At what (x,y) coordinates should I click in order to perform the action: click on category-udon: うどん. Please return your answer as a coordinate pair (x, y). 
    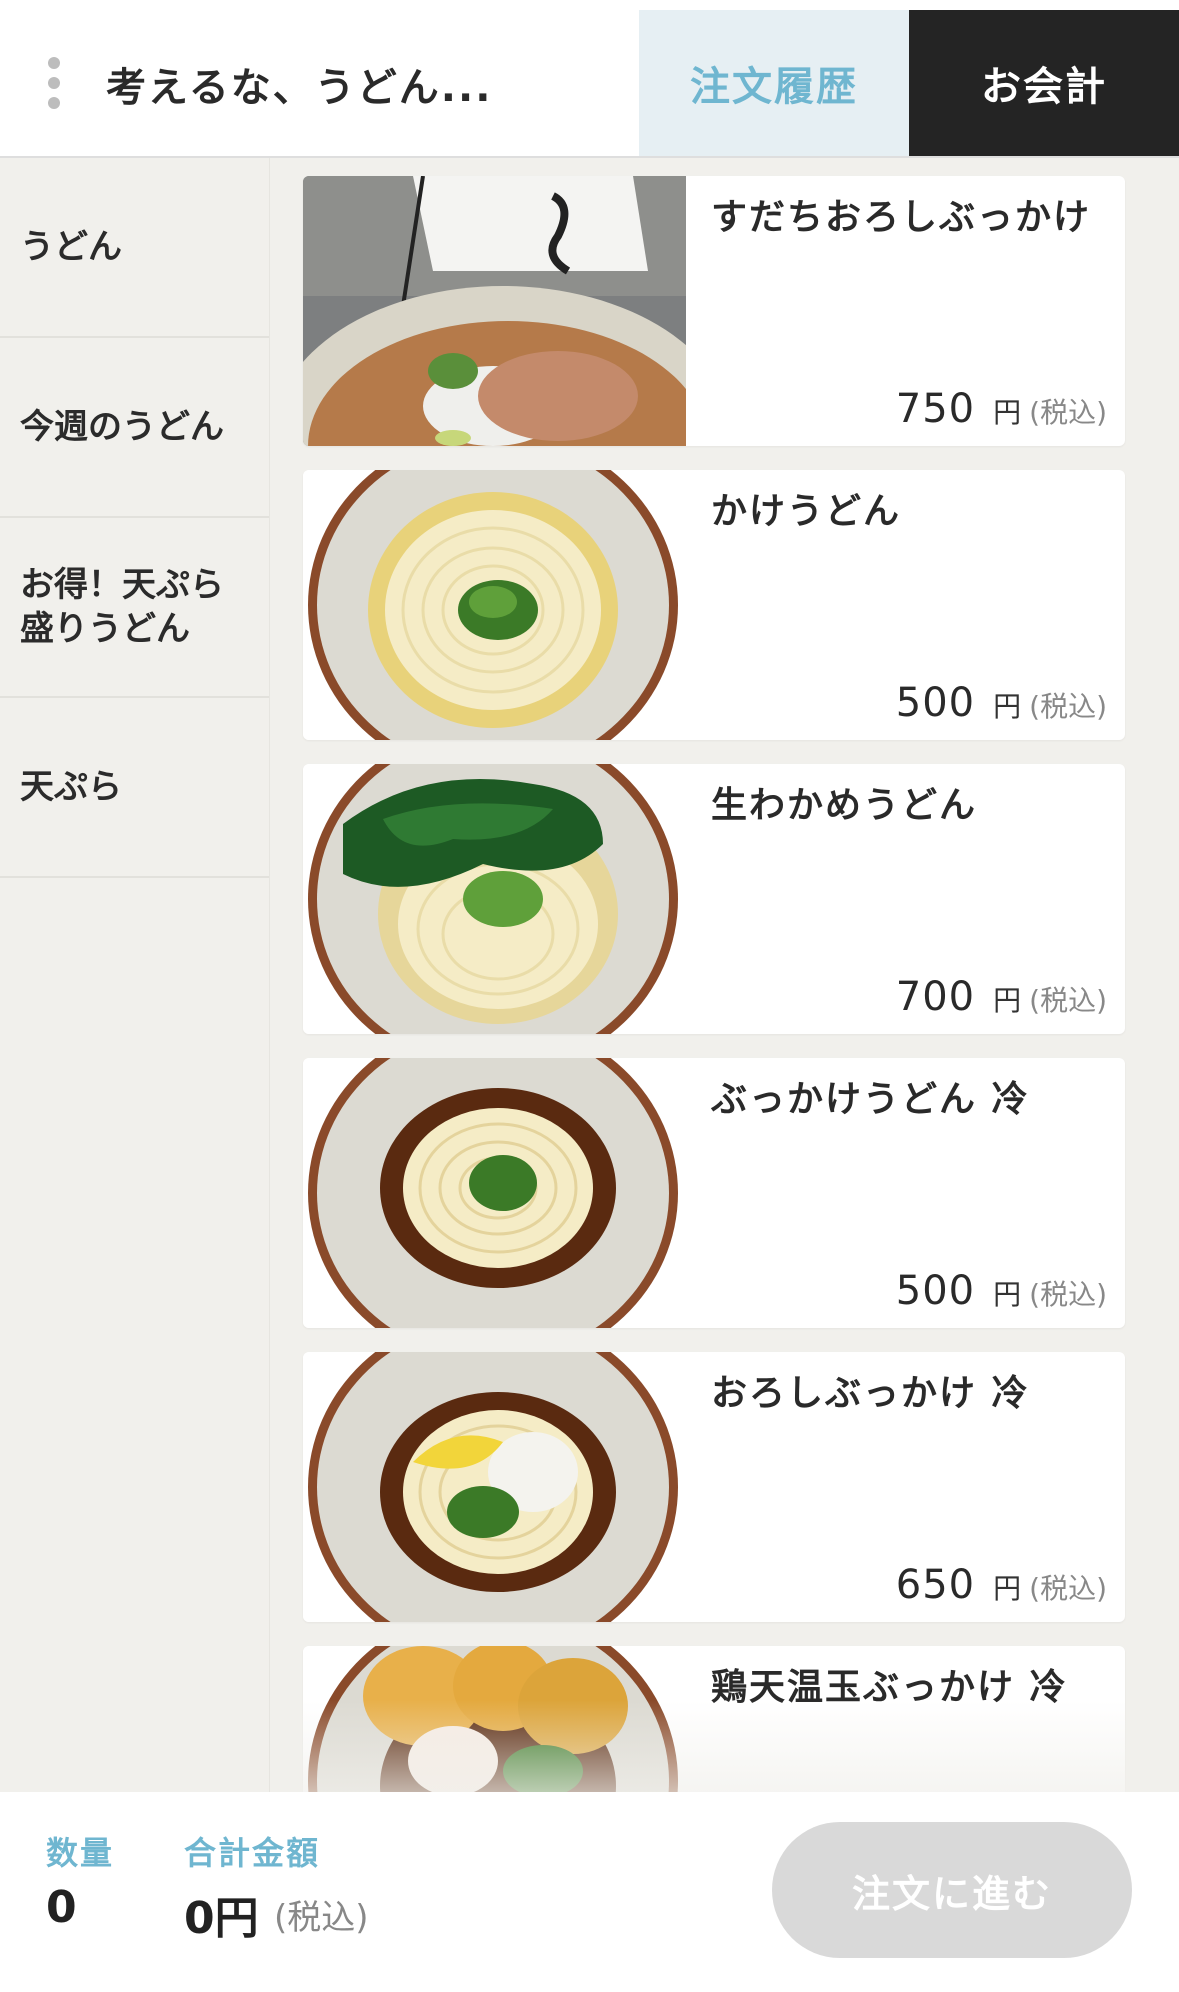
    Looking at the image, I should click on (134, 248).